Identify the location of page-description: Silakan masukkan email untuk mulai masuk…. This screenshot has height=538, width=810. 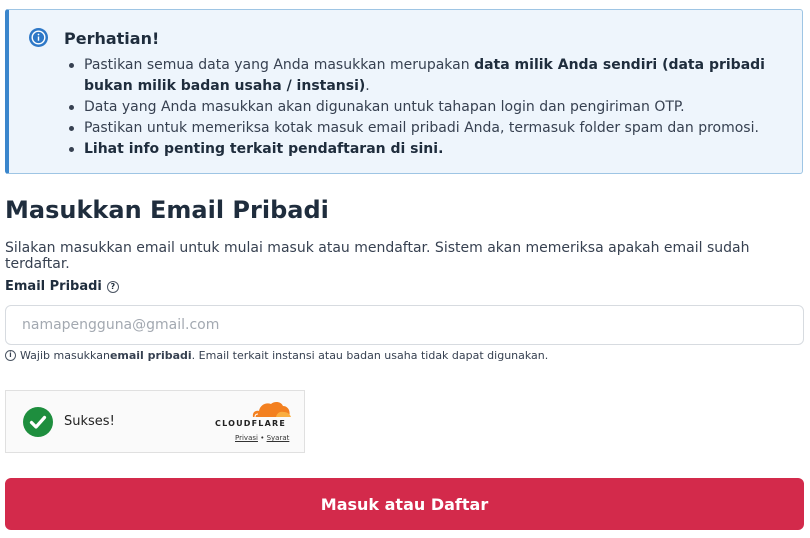
(377, 256).